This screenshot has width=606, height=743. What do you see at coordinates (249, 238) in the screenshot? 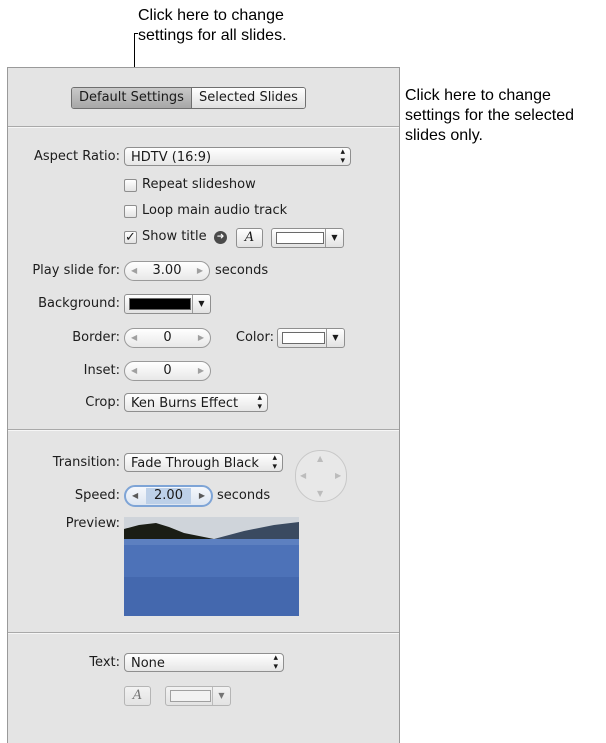
I see `title-font-button: A` at bounding box center [249, 238].